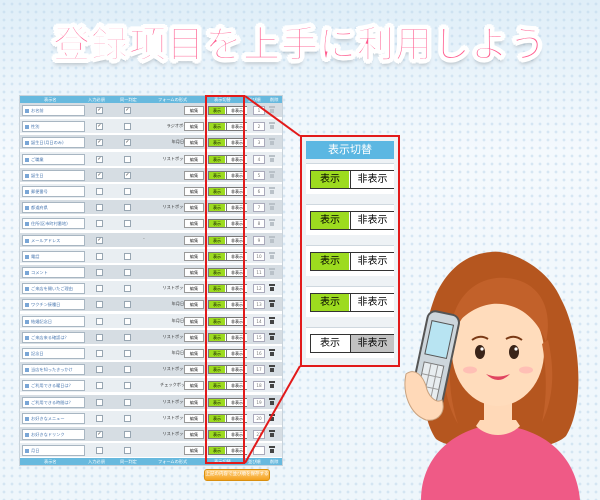 This screenshot has width=600, height=500. I want to click on toggle-zoom-panel: 表示切替 表示 非表示 表示 非表示 表示 非表示 表示 非表示 表示 非表示, so click(350, 251).